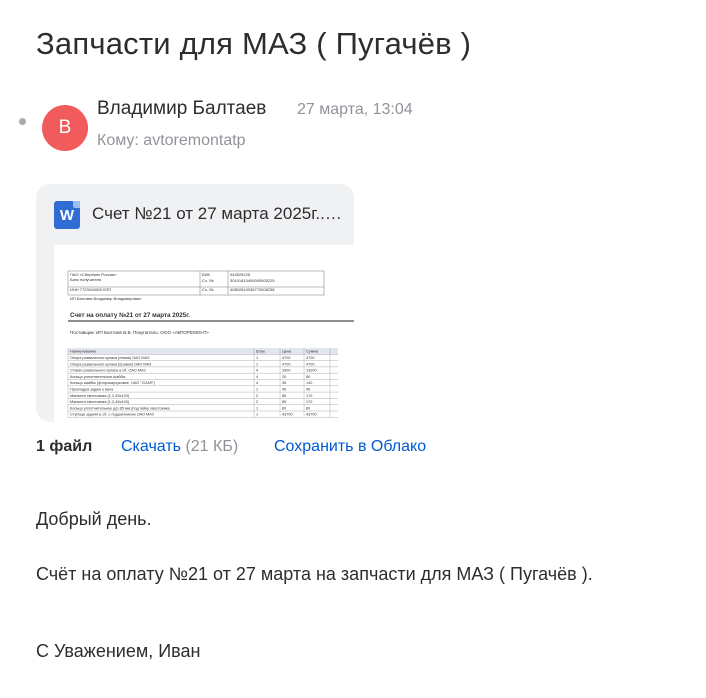 This screenshot has width=706, height=698. Describe the element at coordinates (252, 289) in the screenshot. I see `preview-bank-2-value: 40802810038770008238` at that location.